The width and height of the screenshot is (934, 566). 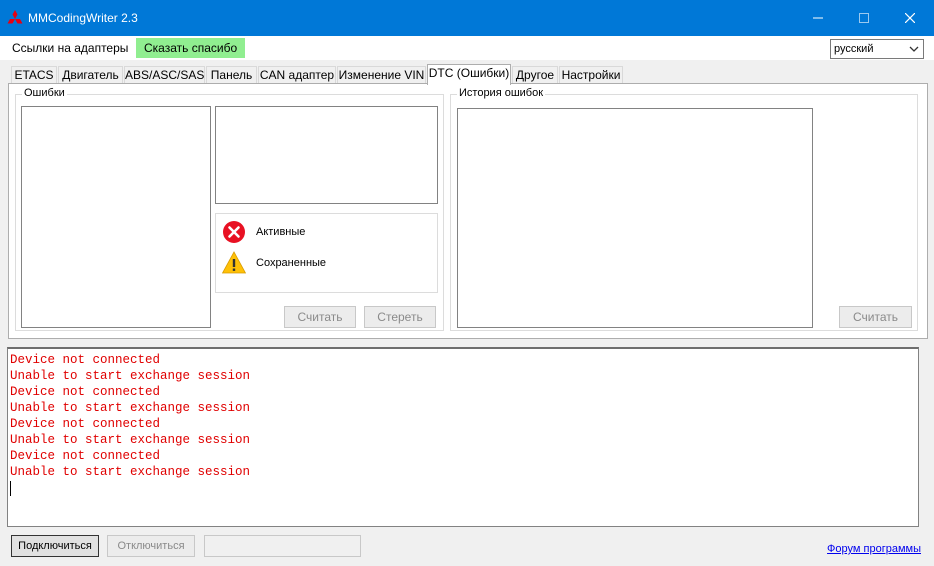 What do you see at coordinates (15, 17) in the screenshot?
I see `mitsubishi-logo-icon` at bounding box center [15, 17].